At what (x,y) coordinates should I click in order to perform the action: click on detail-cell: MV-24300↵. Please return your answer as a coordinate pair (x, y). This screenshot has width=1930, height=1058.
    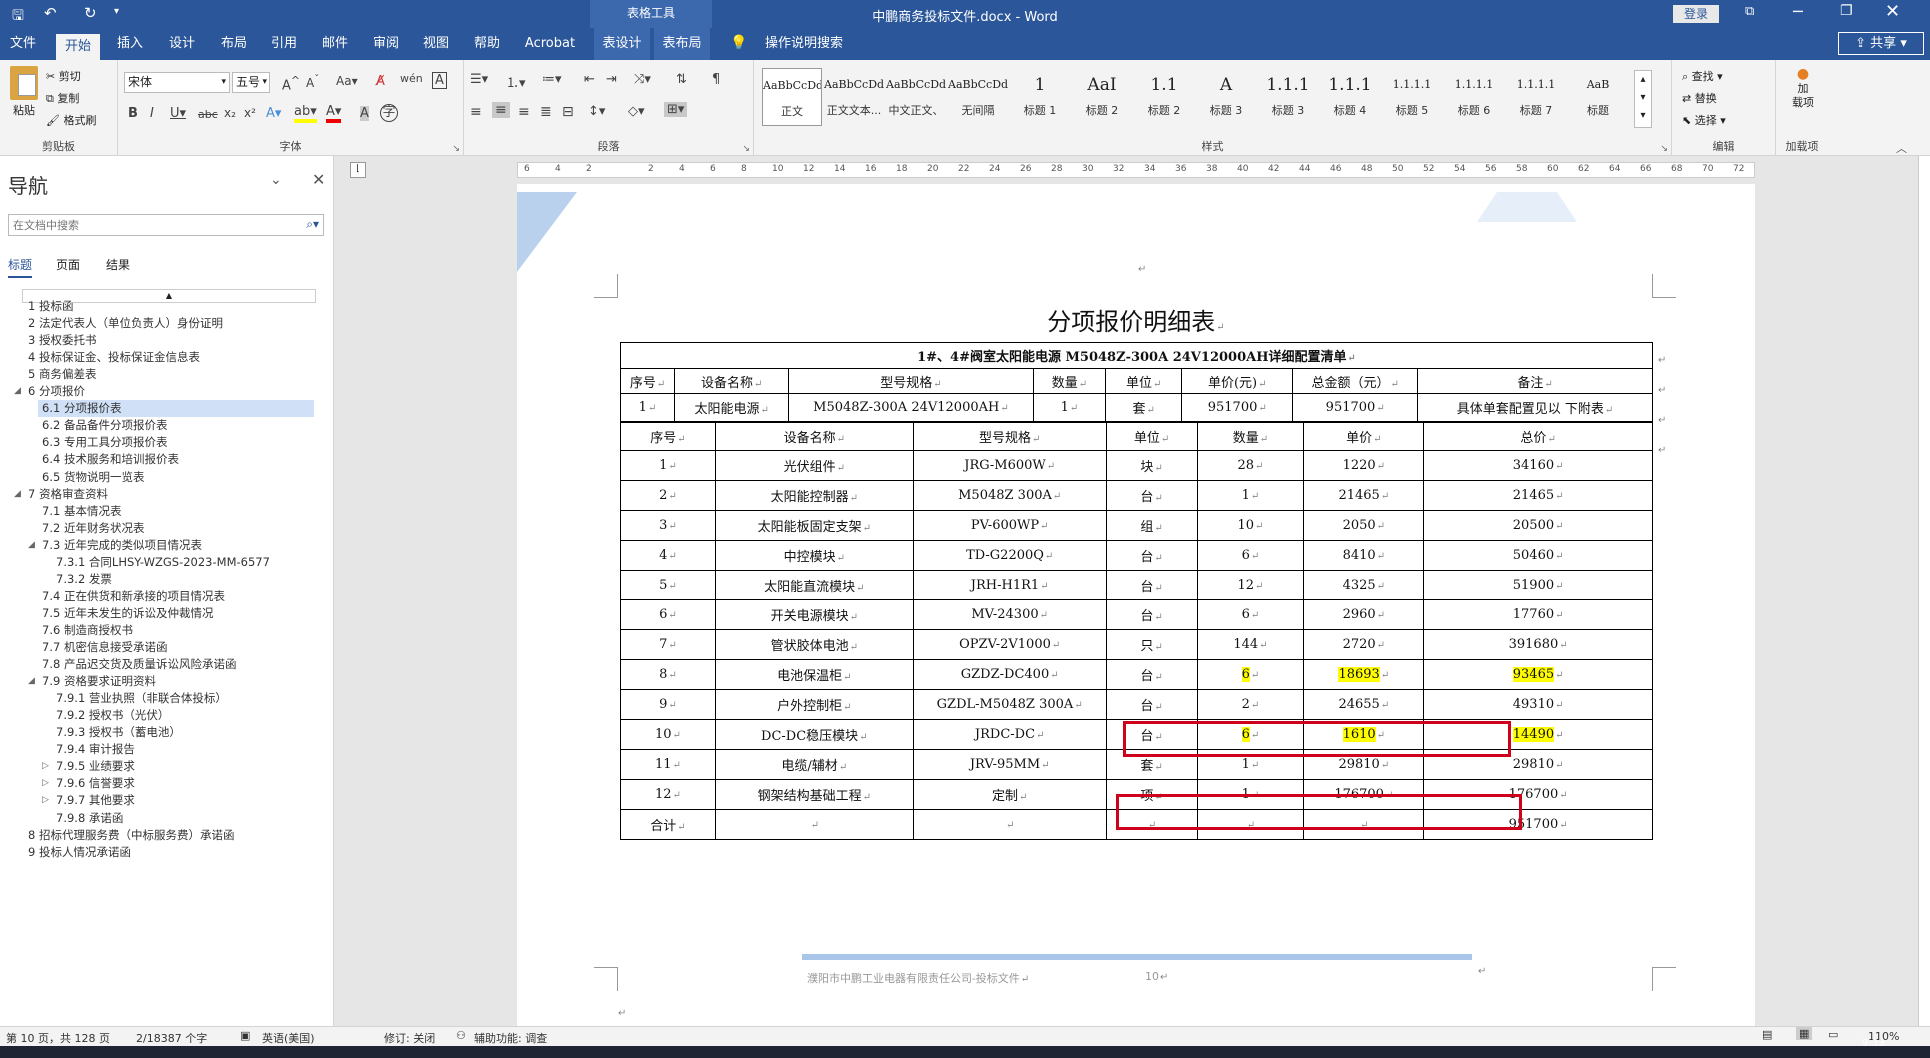
    Looking at the image, I should click on (1009, 615).